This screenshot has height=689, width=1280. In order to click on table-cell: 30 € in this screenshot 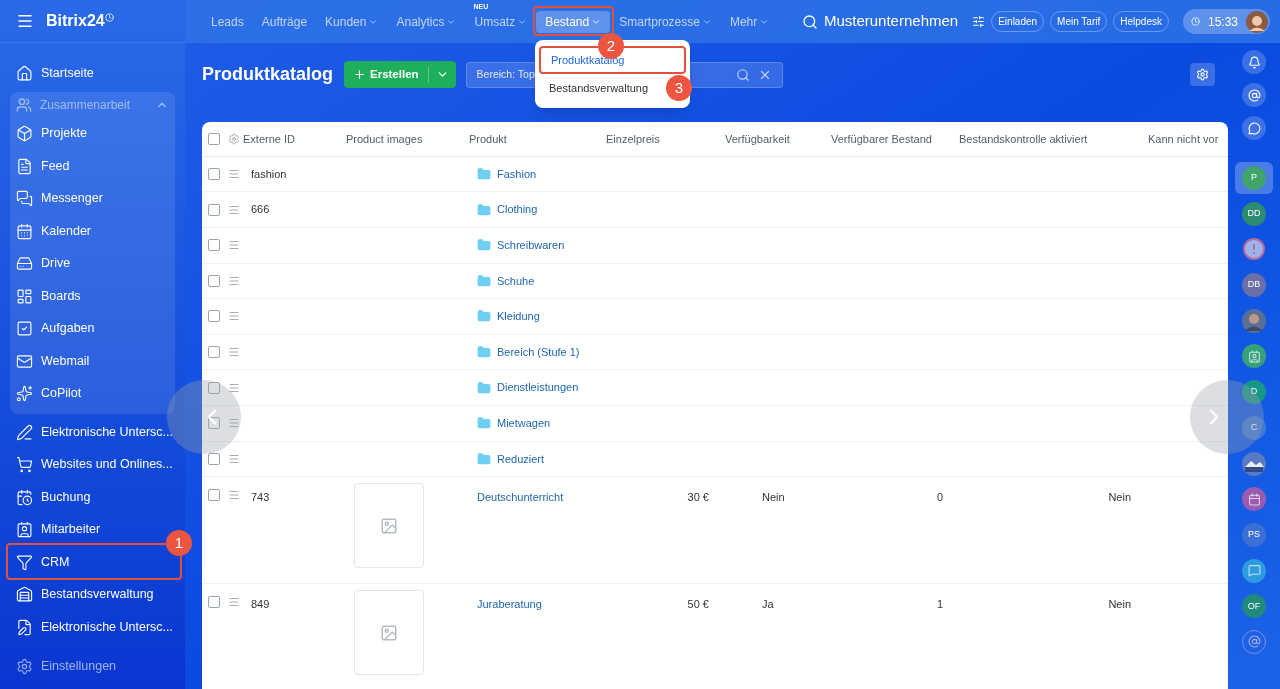, I will do `click(698, 497)`.